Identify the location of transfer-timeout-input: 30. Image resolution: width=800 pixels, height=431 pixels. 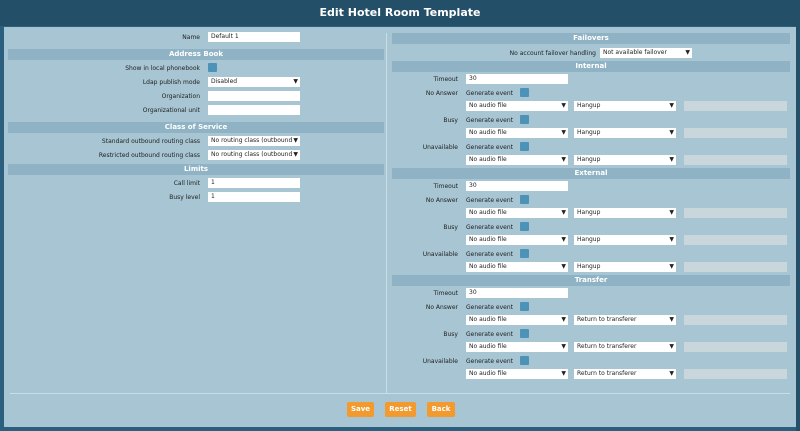
(517, 293).